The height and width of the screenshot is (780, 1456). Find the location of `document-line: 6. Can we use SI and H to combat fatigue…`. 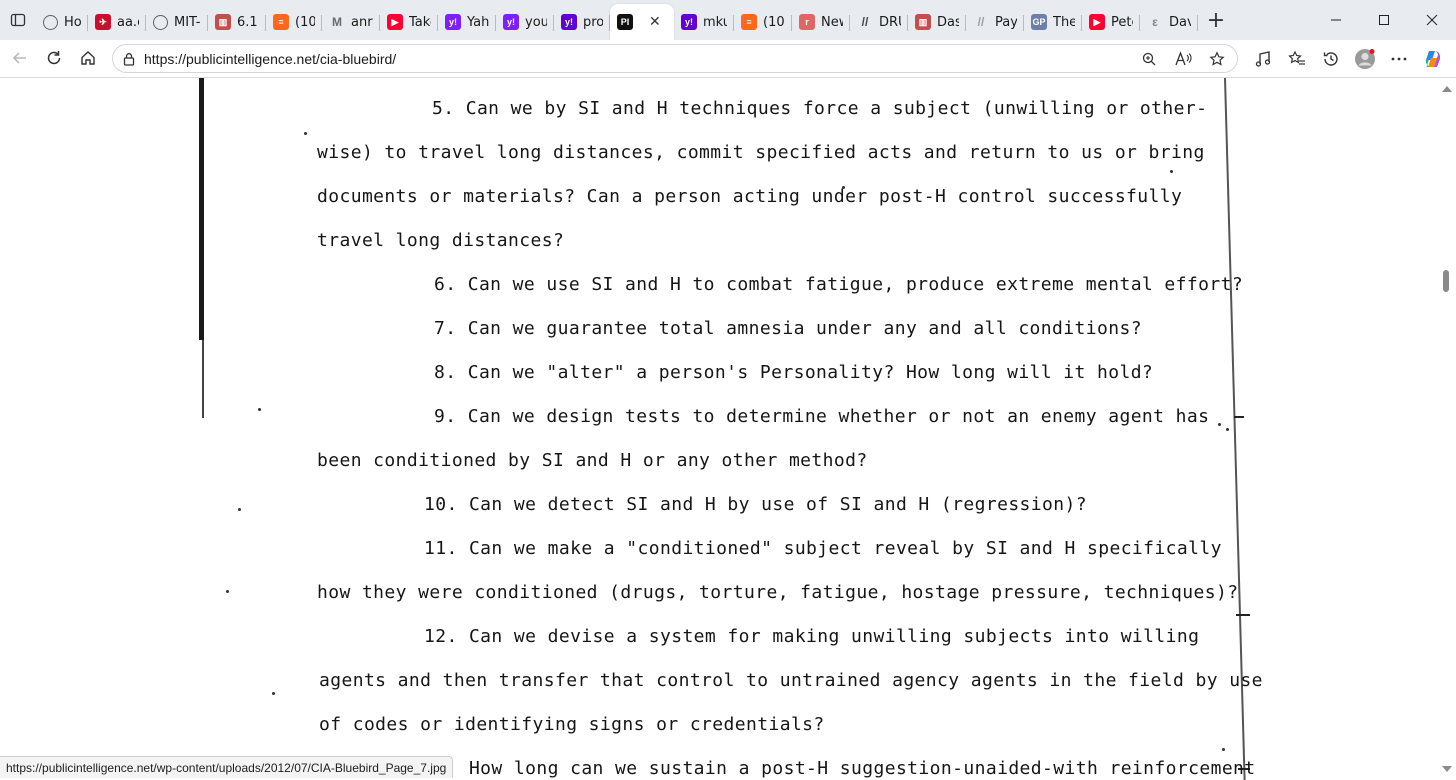

document-line: 6. Can we use SI and H to combat fatigue… is located at coordinates (839, 284).